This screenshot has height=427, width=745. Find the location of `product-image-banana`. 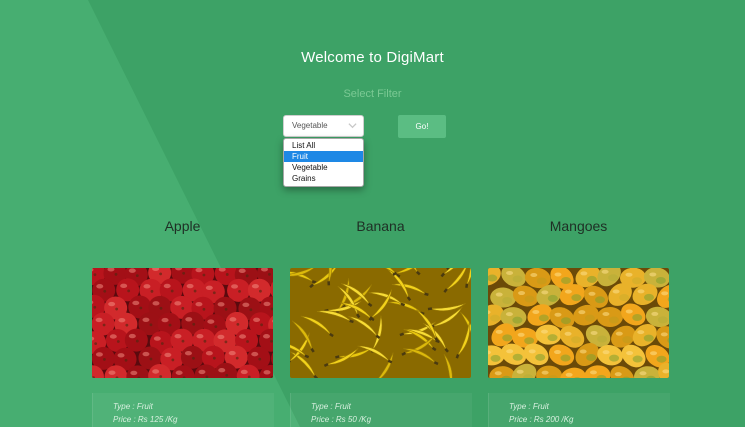

product-image-banana is located at coordinates (380, 323).